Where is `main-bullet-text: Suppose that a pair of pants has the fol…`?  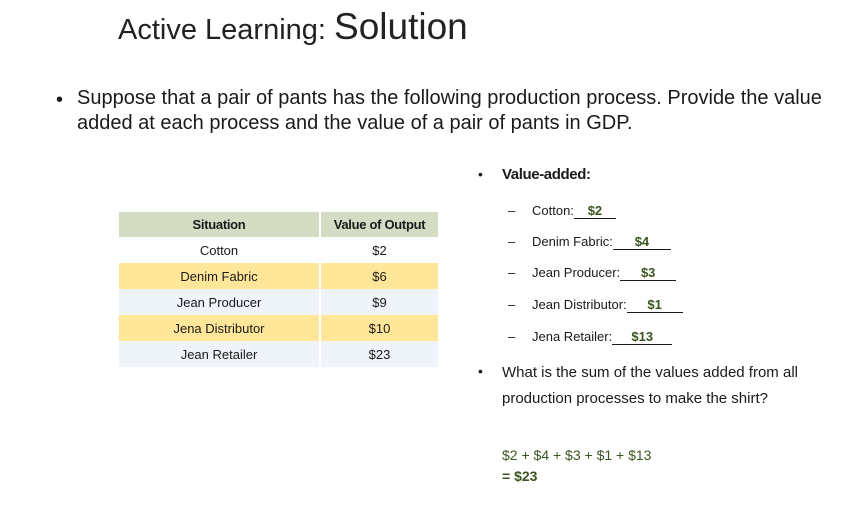 main-bullet-text: Suppose that a pair of pants has the fol… is located at coordinates (449, 110).